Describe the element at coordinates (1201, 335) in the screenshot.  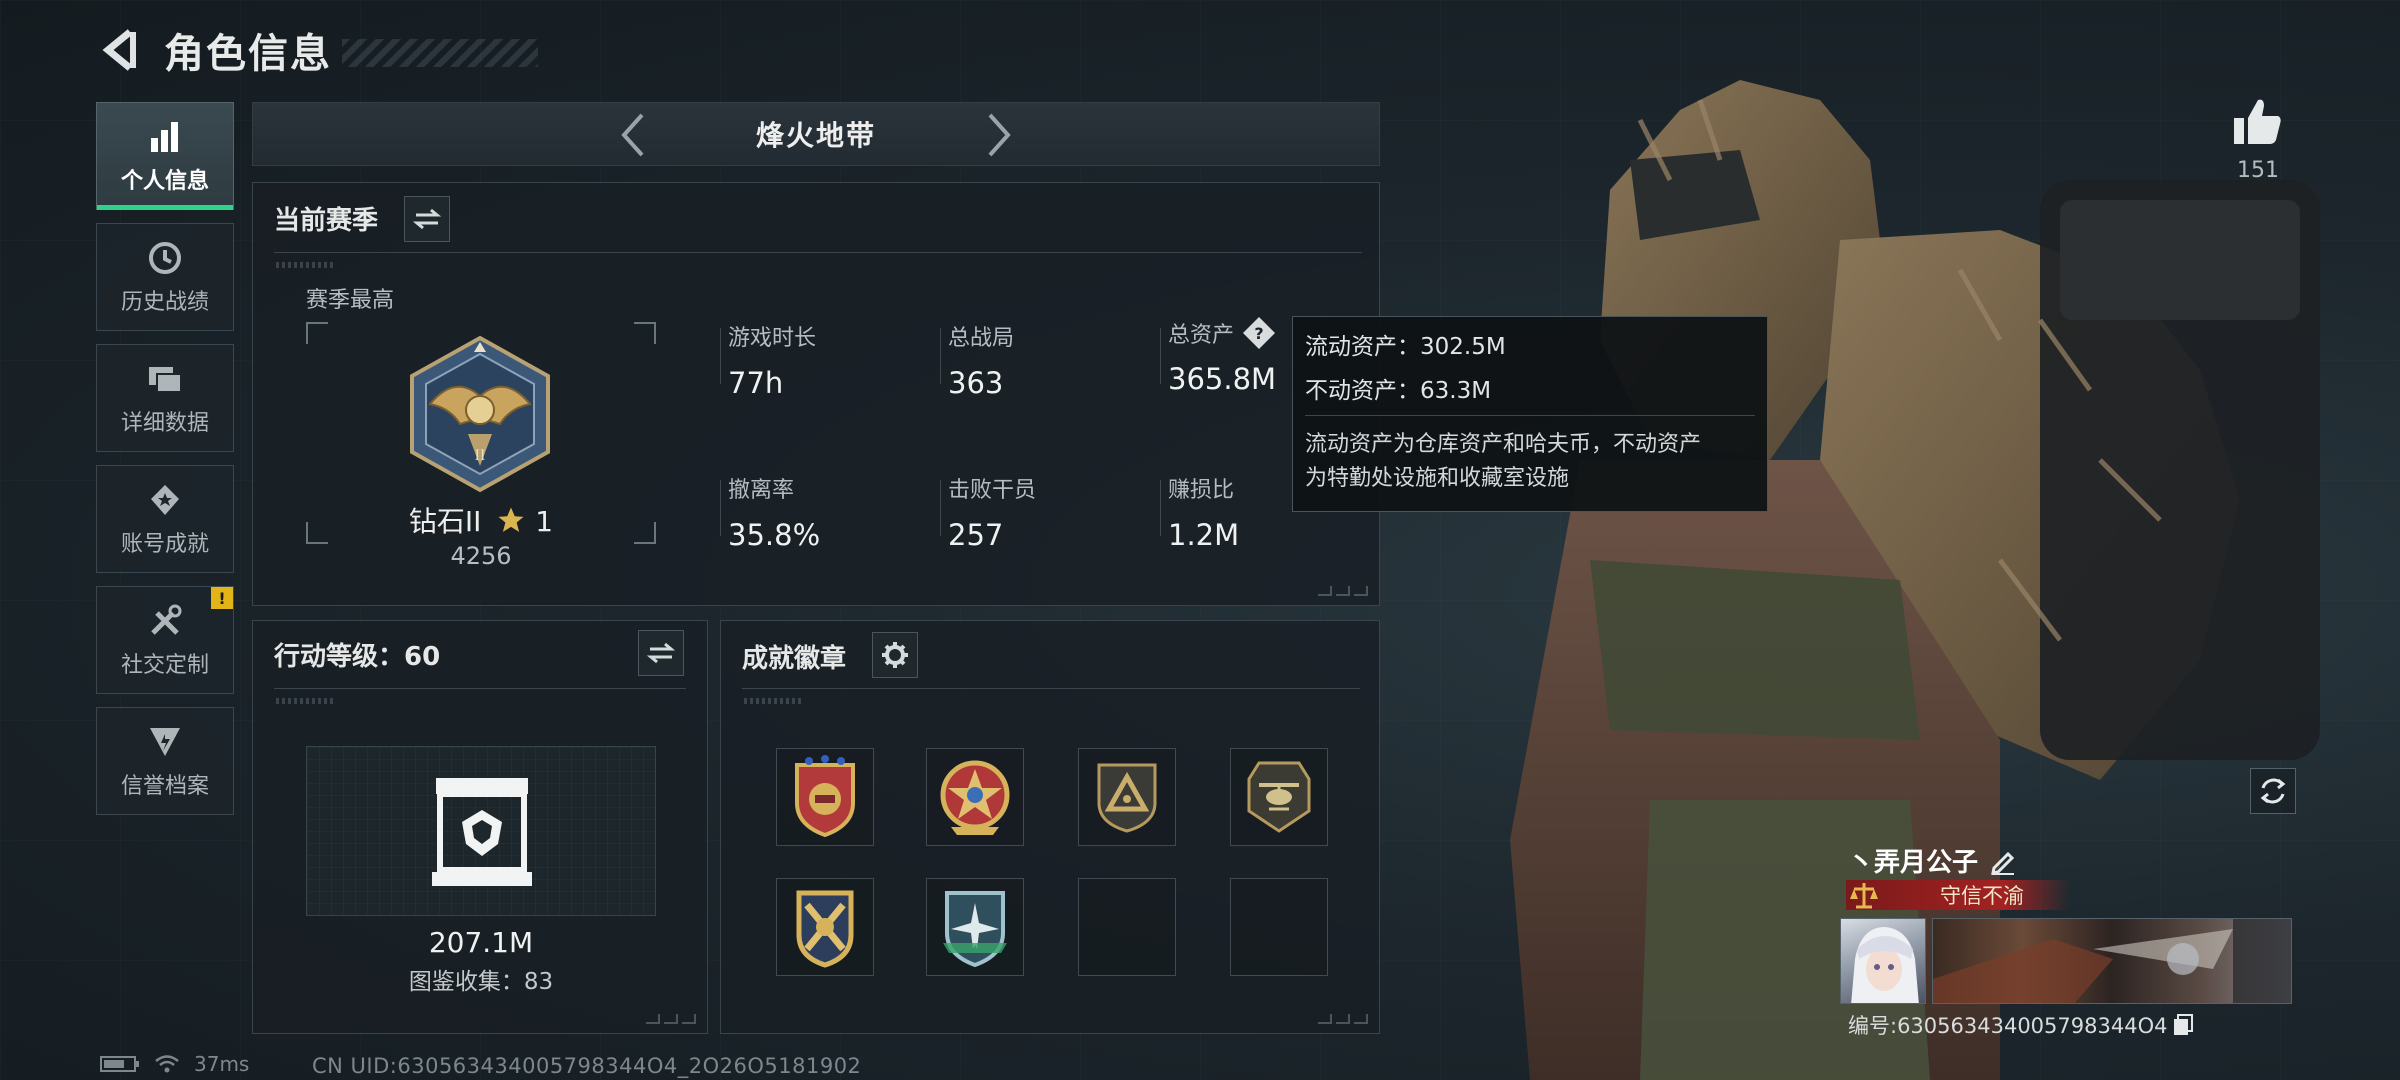
I see `stat-label: 总资产` at that location.